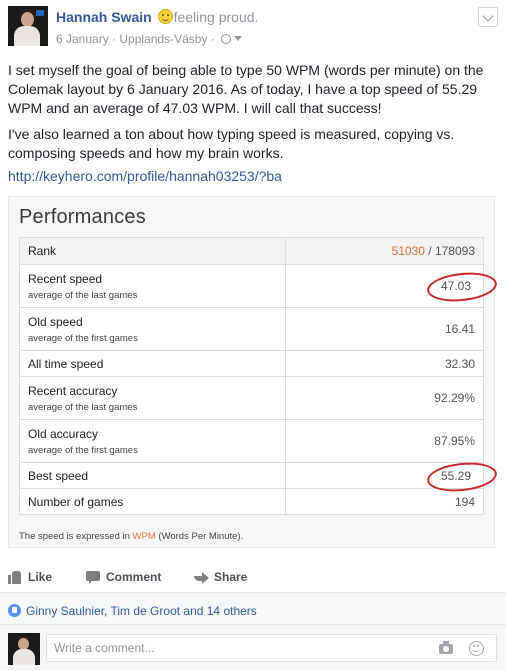 The width and height of the screenshot is (506, 671). Describe the element at coordinates (384, 251) in the screenshot. I see `rank-value: 51030 / 178093` at that location.